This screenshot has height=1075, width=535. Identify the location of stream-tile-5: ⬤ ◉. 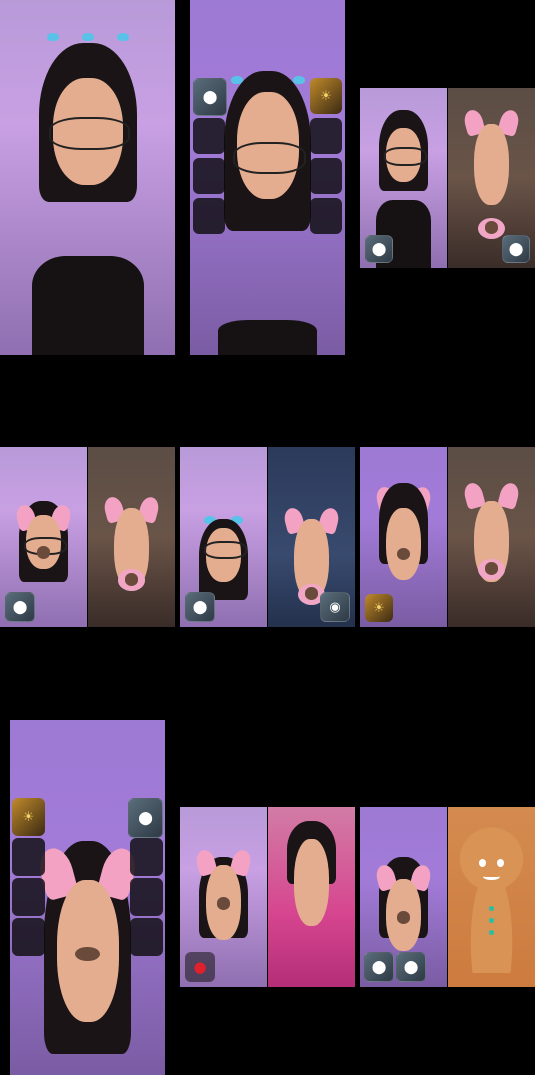
(267, 537).